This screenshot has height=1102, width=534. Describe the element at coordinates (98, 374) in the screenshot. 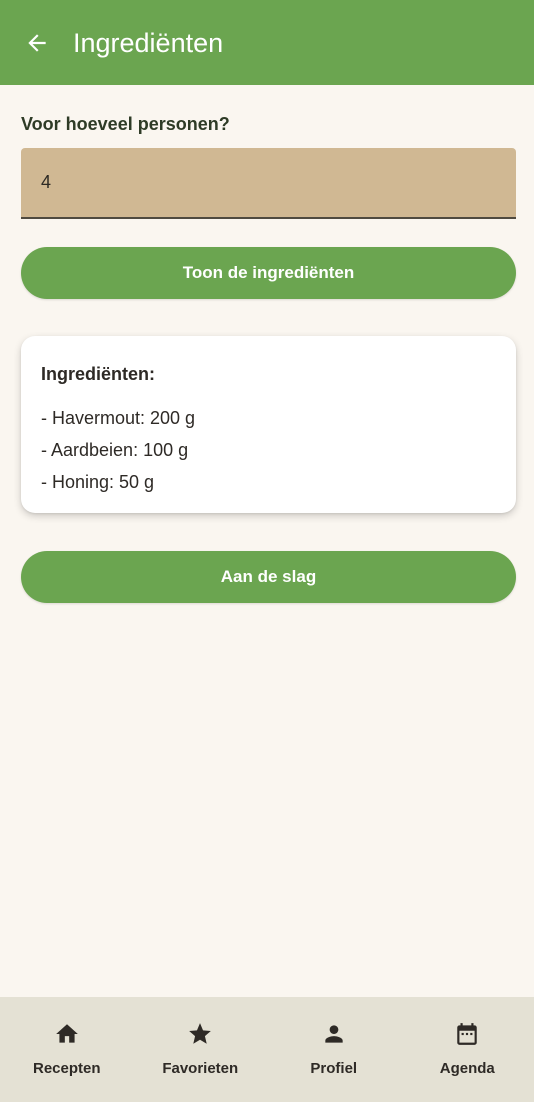

I see `ingredients-card-title: Ingrediënten:` at that location.